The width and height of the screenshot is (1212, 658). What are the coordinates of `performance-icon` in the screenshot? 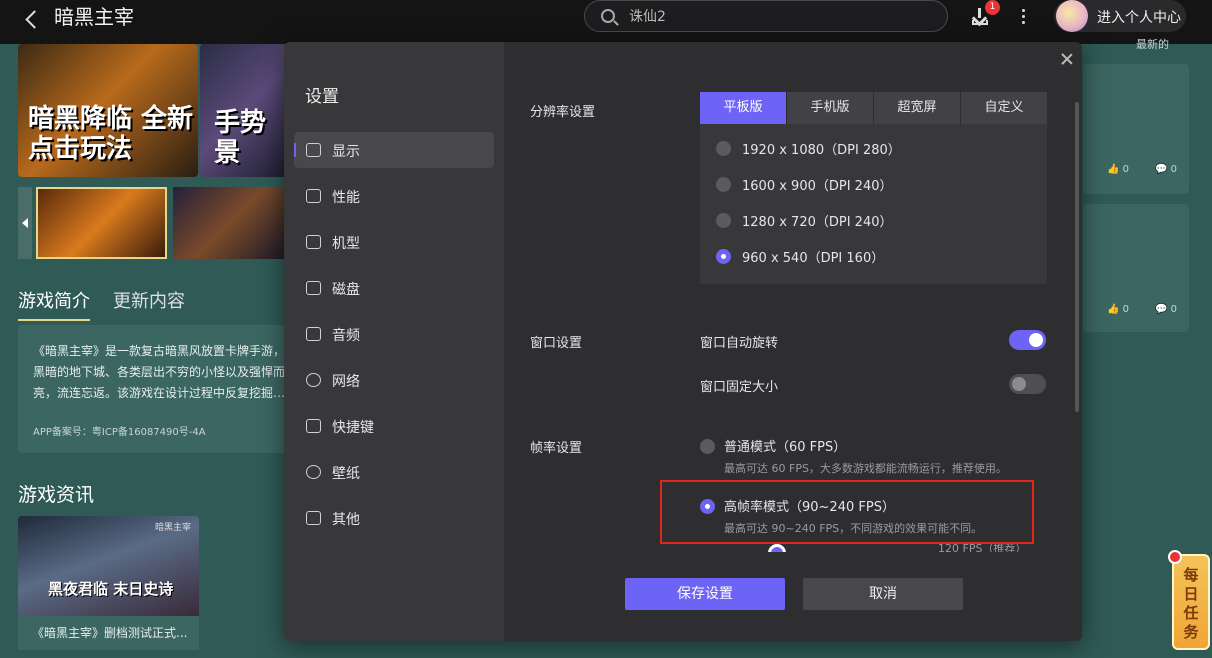 It's located at (313, 196).